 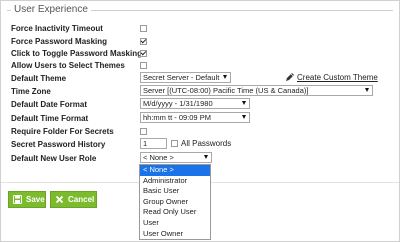 I want to click on require-folder-checkbox, so click(x=143, y=131).